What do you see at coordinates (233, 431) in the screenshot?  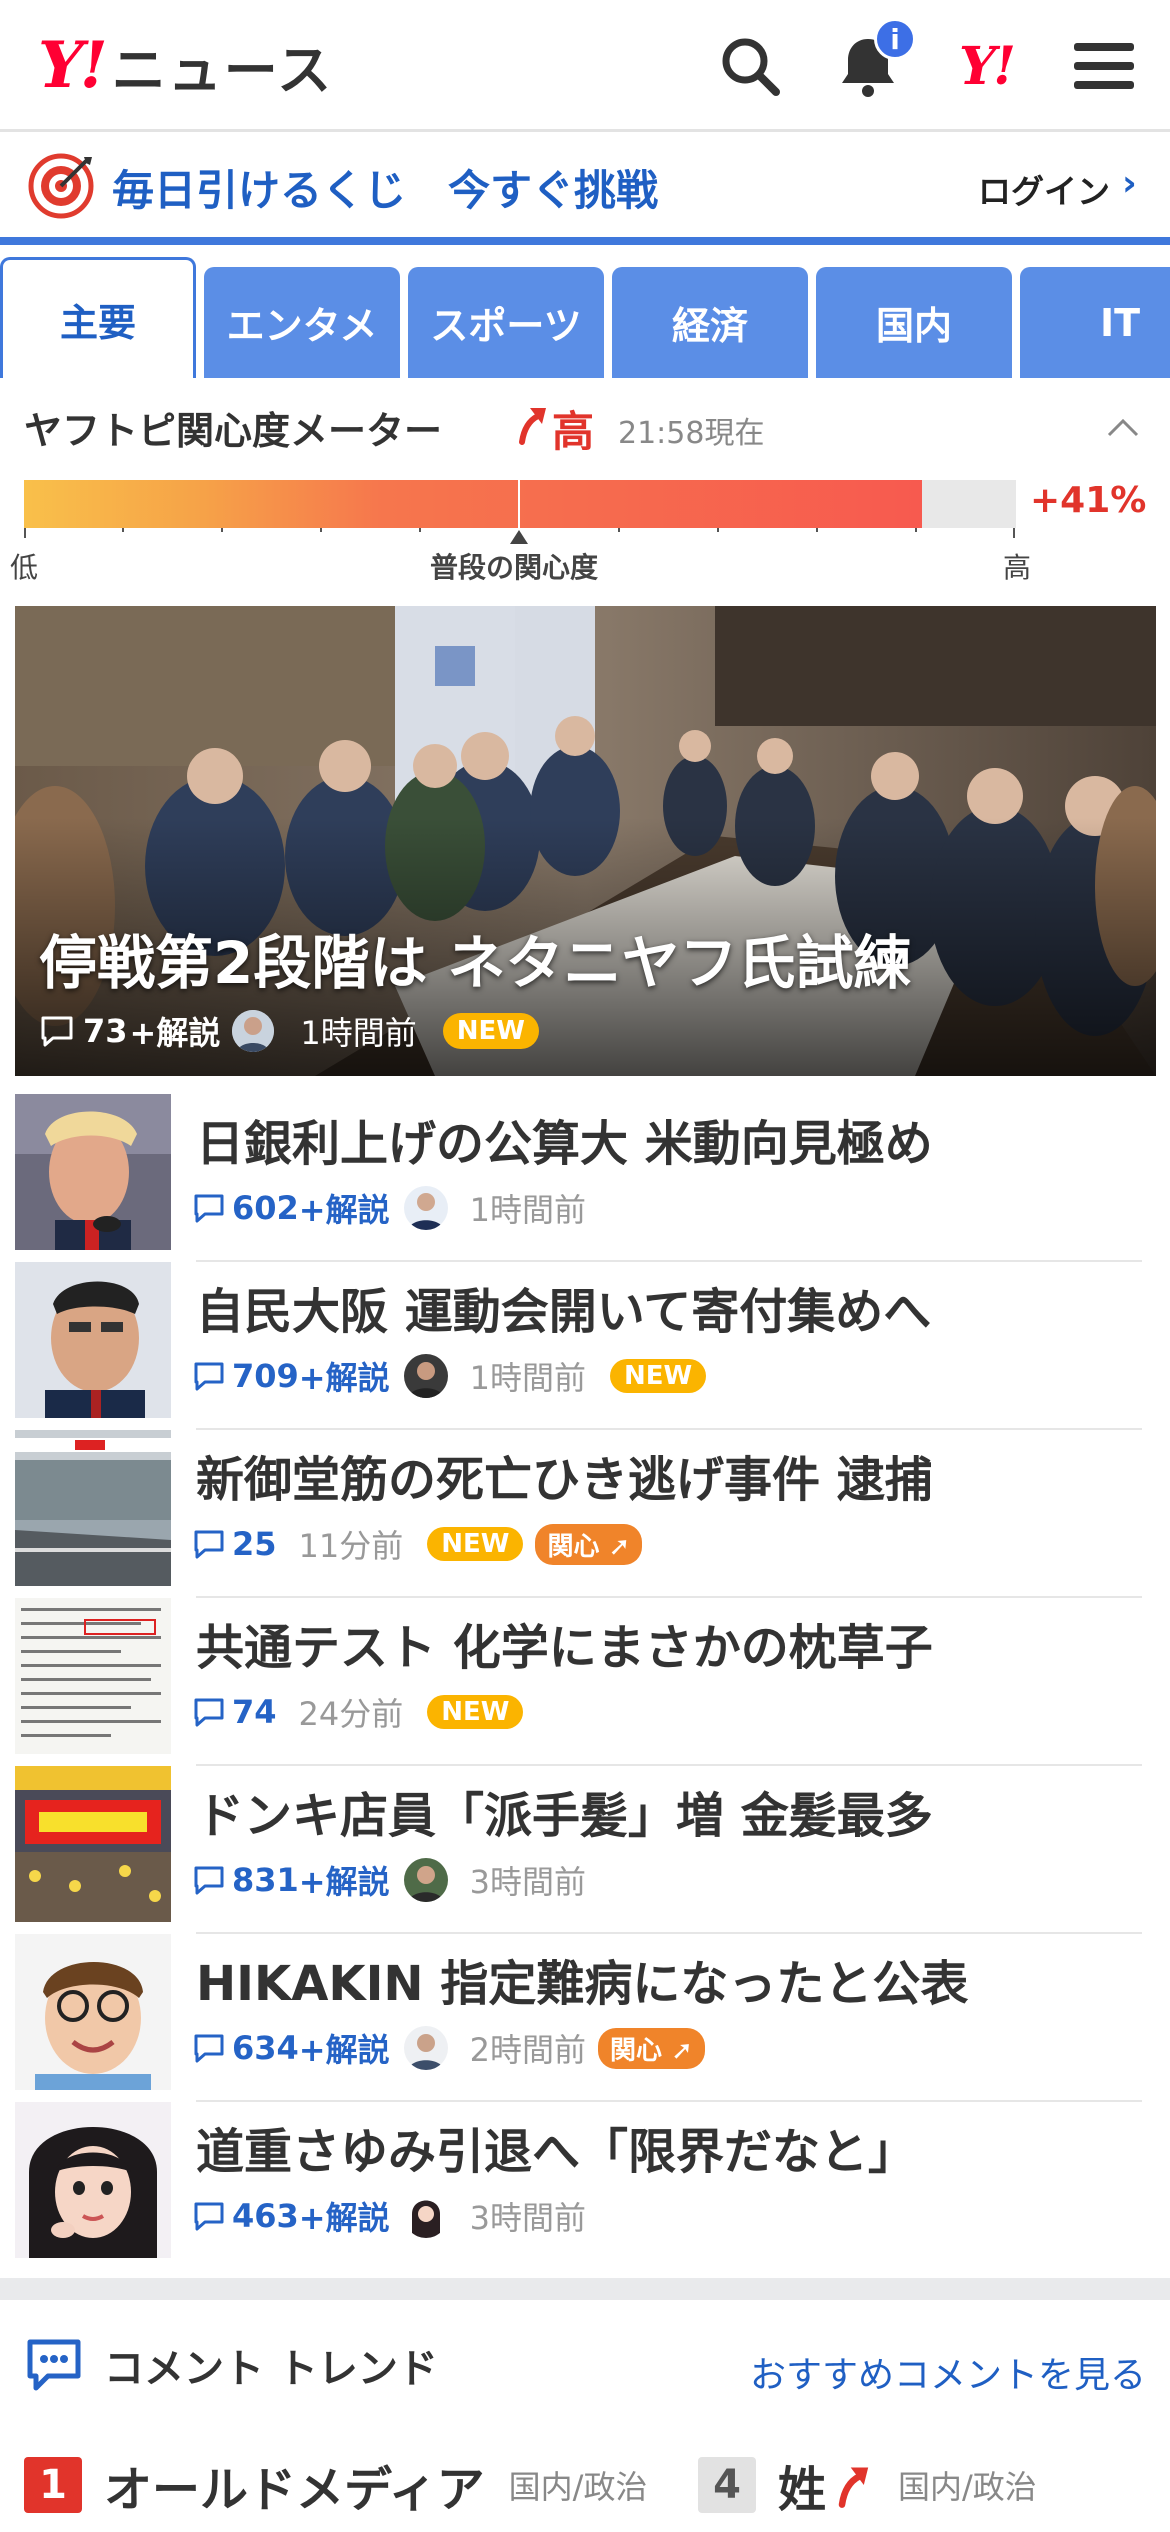 I see `meter-title: ヤフトピ関心度メーター` at bounding box center [233, 431].